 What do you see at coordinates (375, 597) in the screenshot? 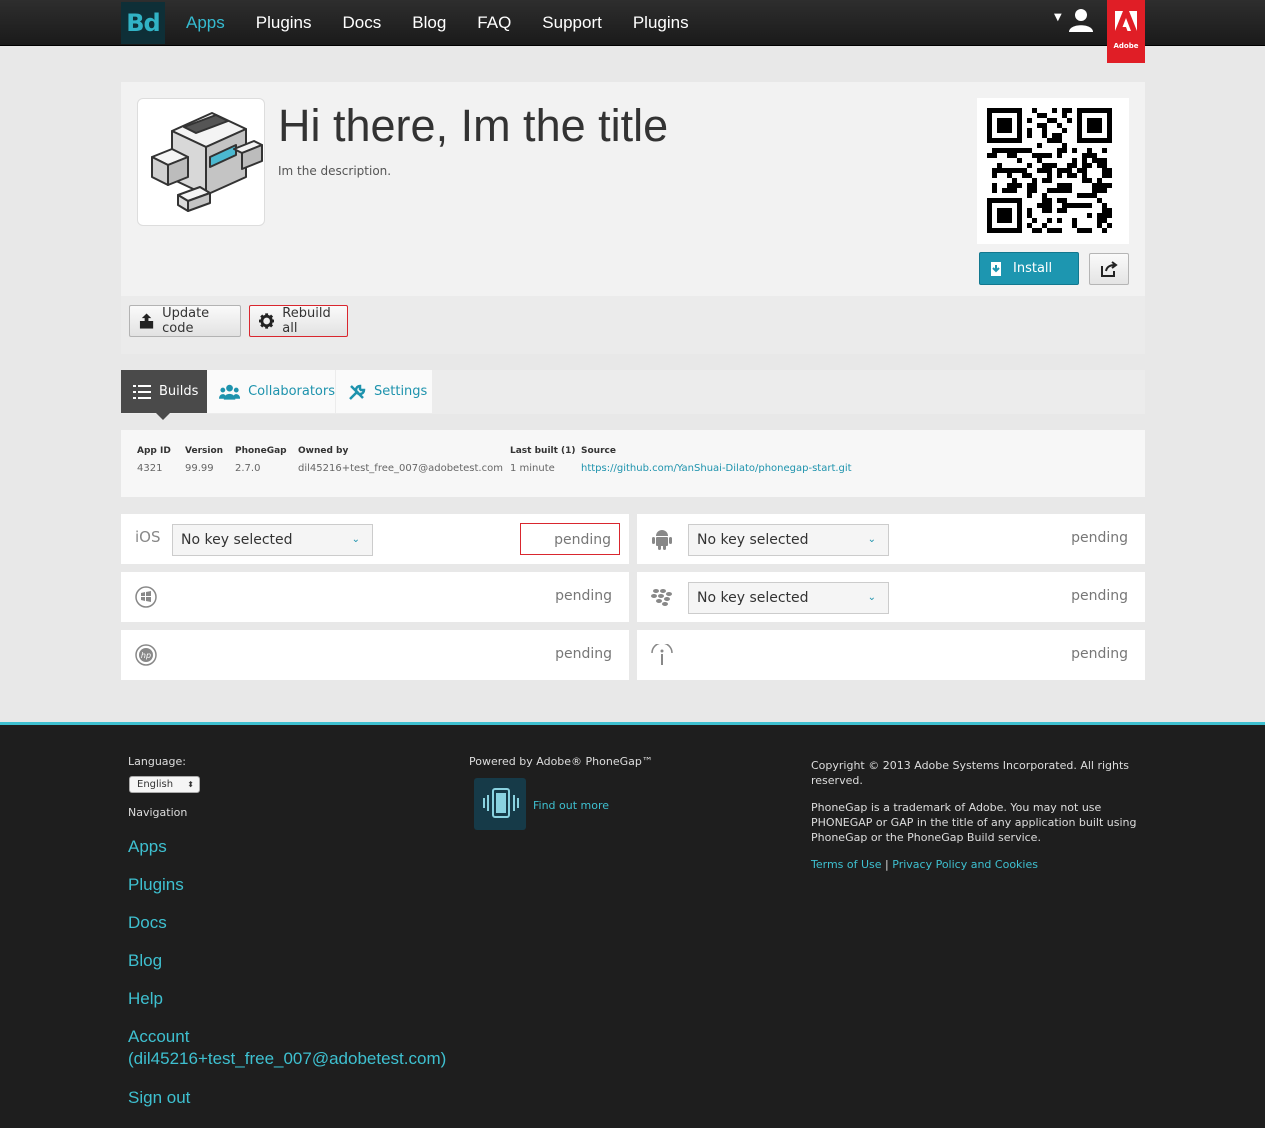
I see `build-row-windows: pending` at bounding box center [375, 597].